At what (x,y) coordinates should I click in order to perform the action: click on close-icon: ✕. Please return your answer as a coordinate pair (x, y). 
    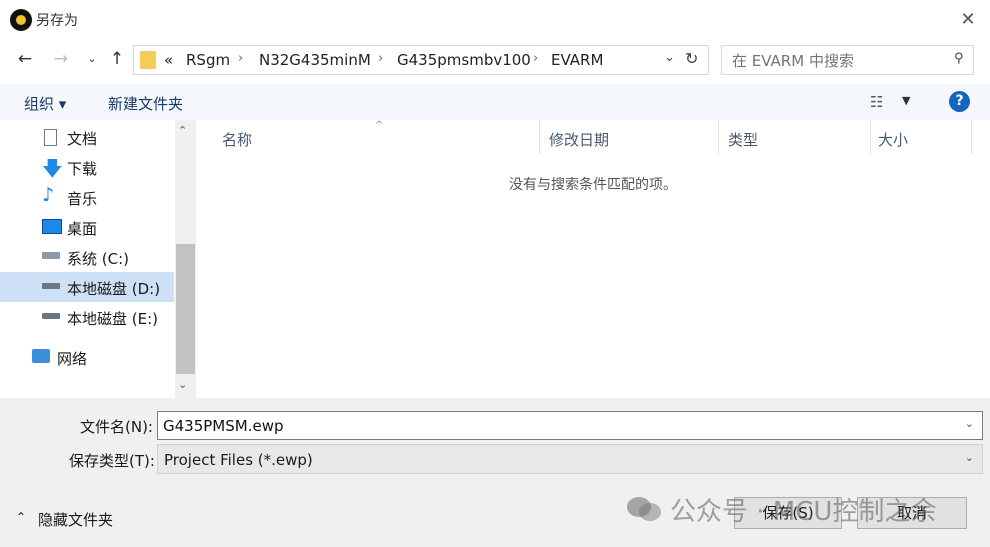
    Looking at the image, I should click on (968, 19).